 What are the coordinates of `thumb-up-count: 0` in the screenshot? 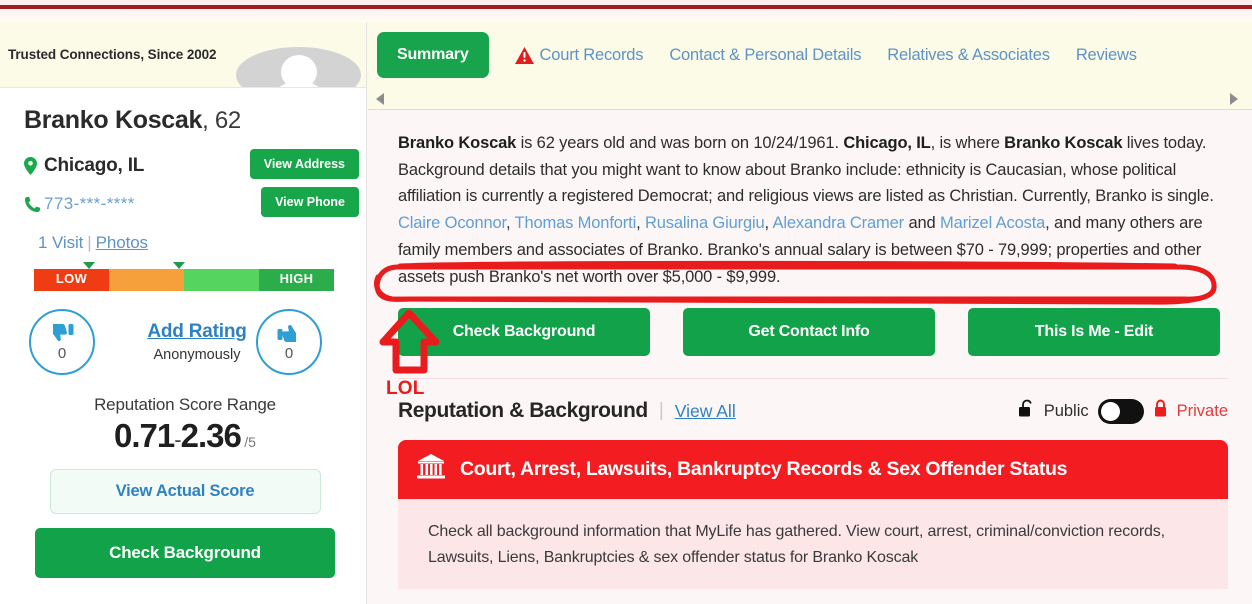 It's located at (289, 353).